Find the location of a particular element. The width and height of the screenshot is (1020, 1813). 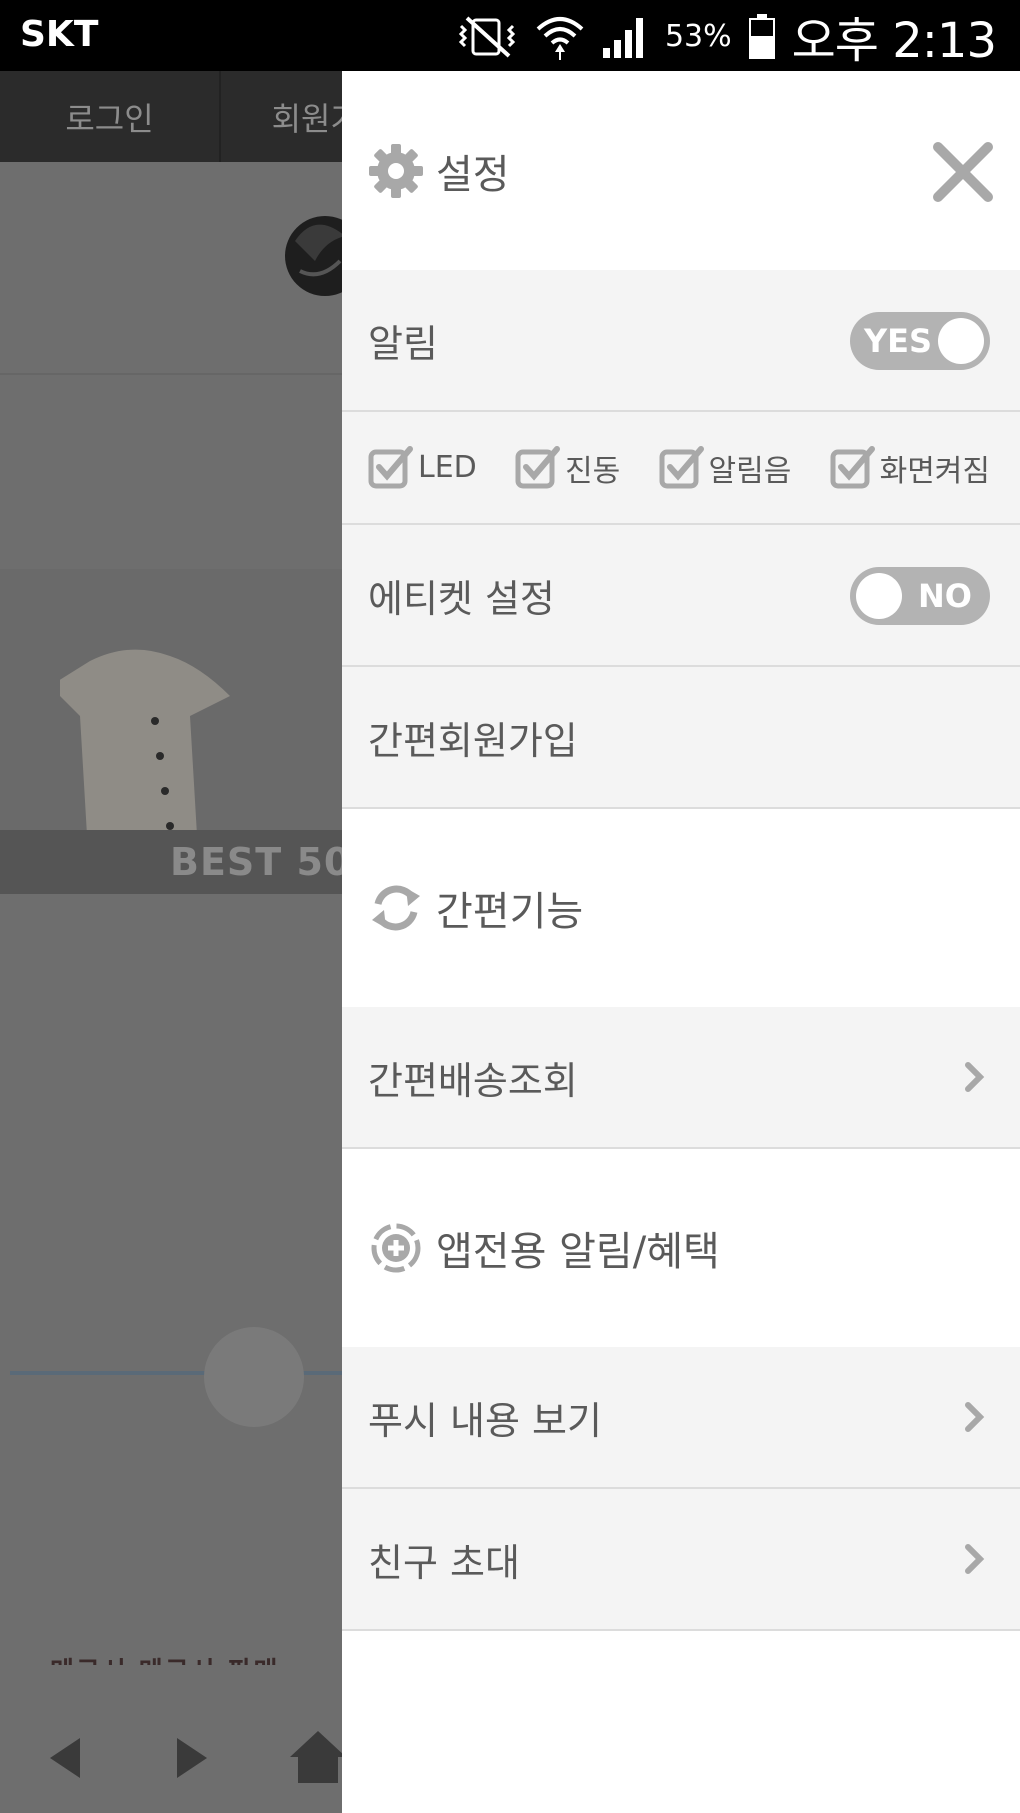

drawer-header: 설정 is located at coordinates (681, 170).